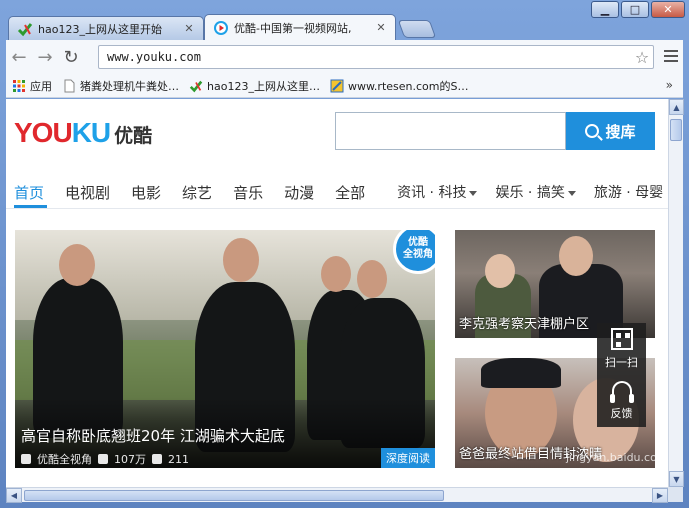 This screenshot has height=508, width=689. Describe the element at coordinates (337, 208) in the screenshot. I see `nav-divider` at that location.